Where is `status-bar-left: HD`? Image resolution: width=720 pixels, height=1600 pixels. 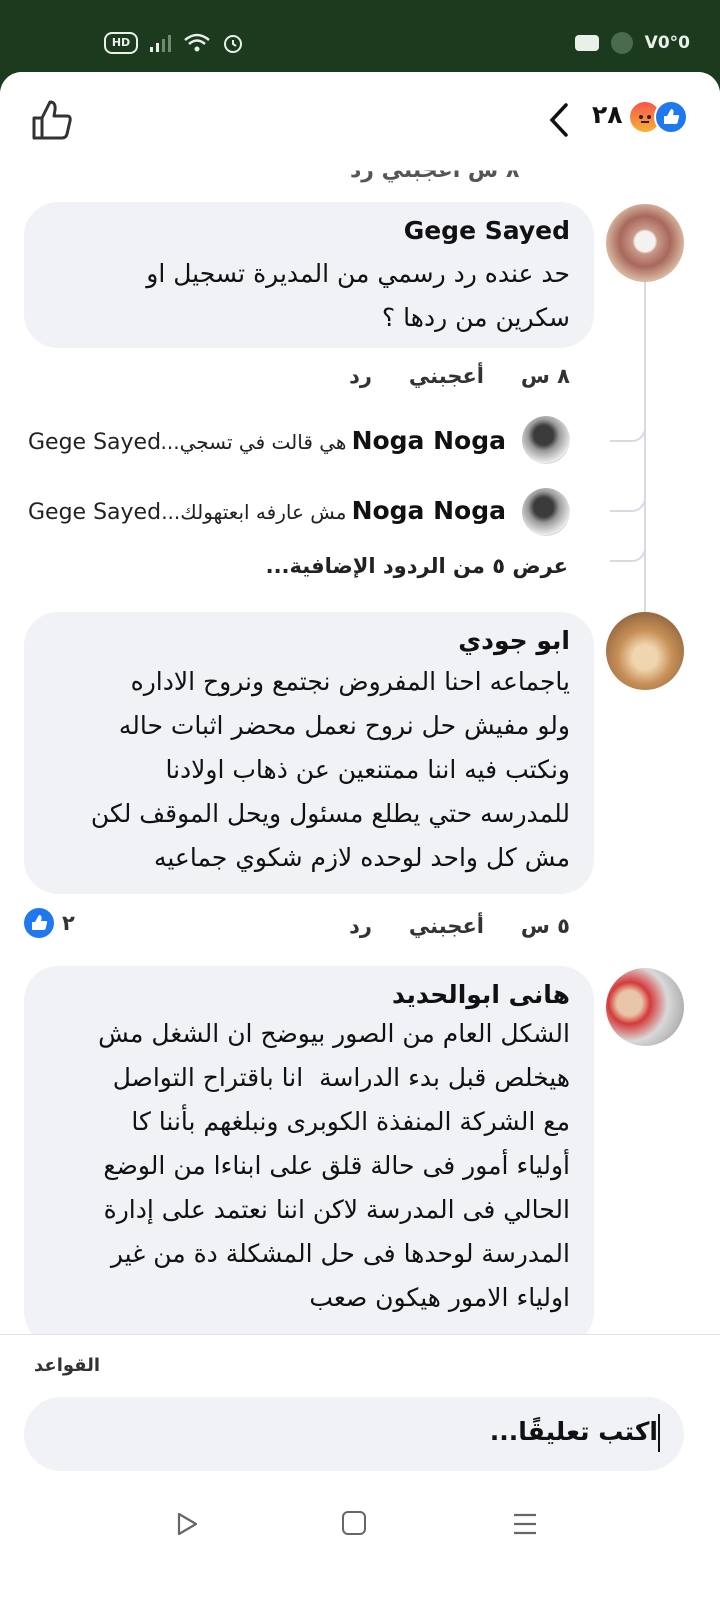
status-bar-left: HD is located at coordinates (174, 43).